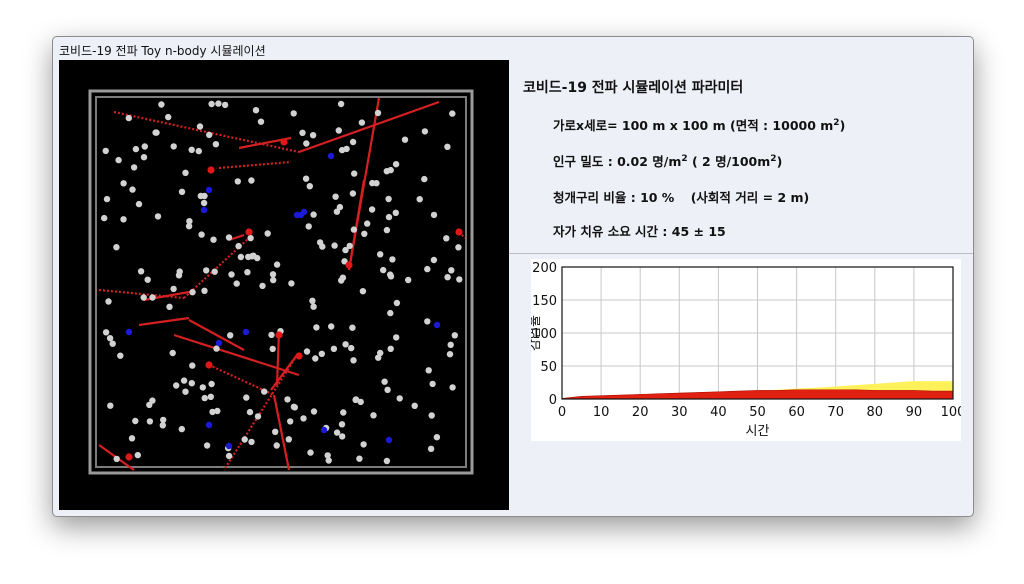  What do you see at coordinates (731, 161) in the screenshot?
I see `density-alt: ( 2 명/100m` at bounding box center [731, 161].